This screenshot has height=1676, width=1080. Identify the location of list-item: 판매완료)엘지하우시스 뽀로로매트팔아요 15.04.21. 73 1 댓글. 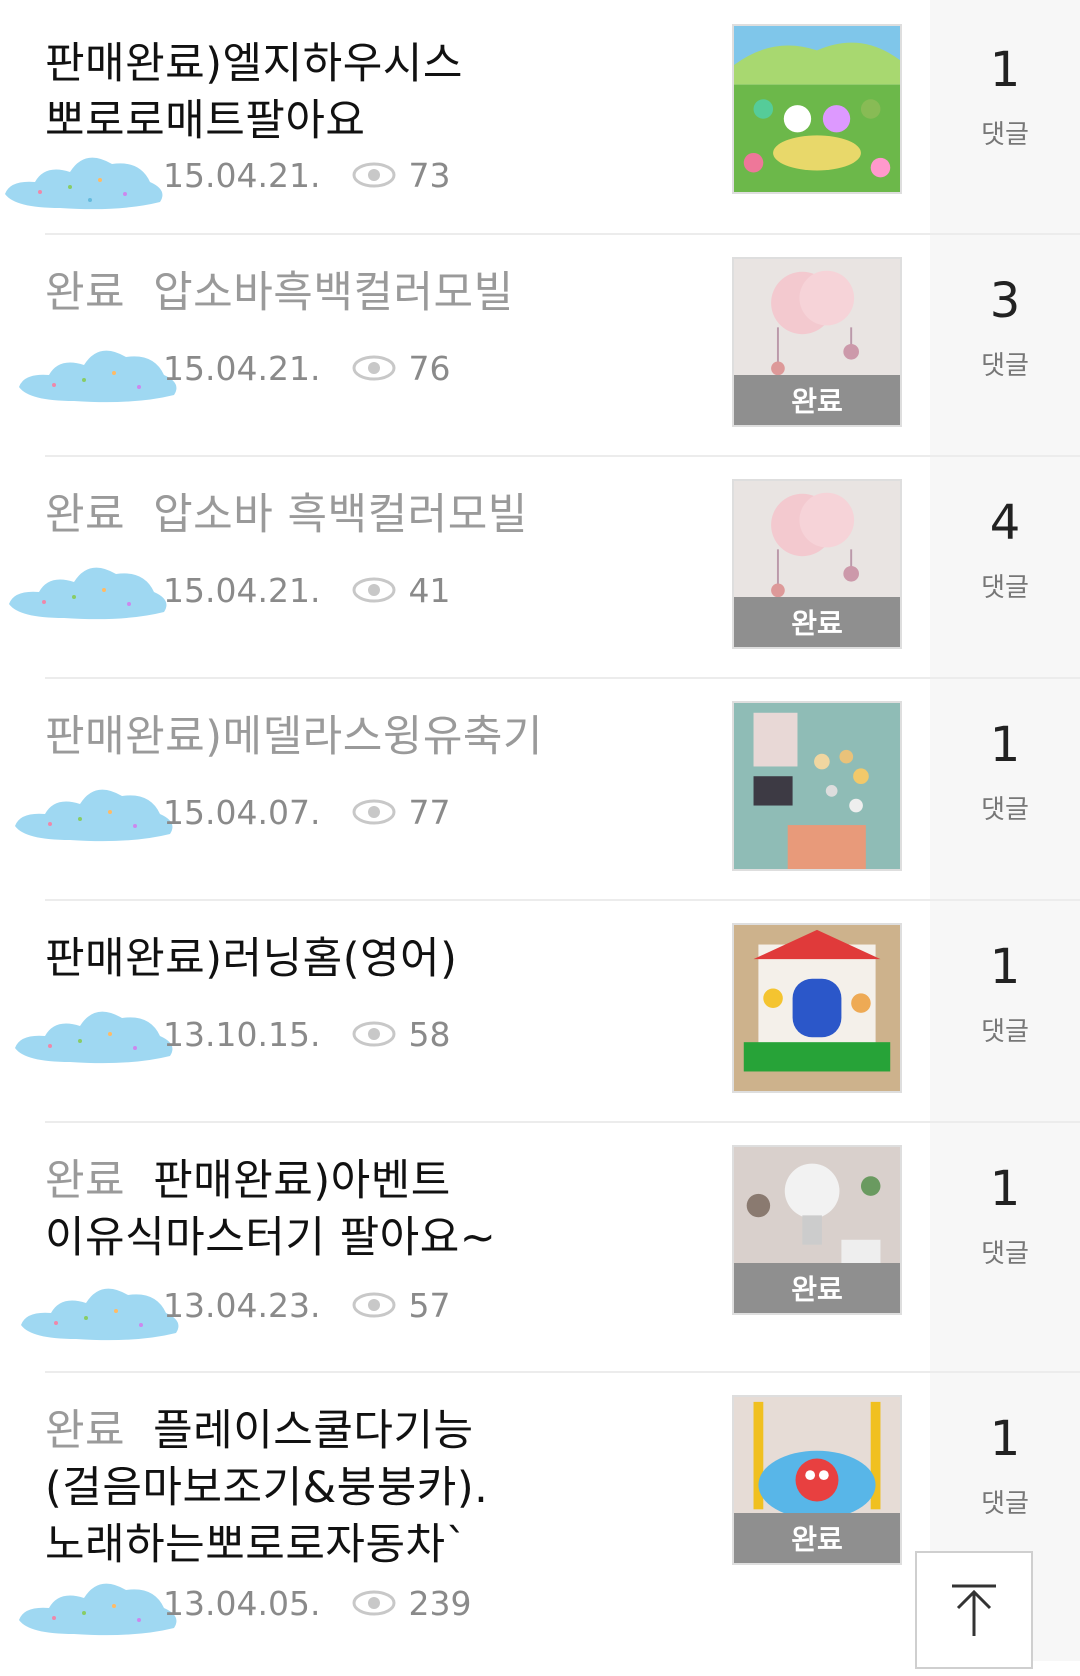
(540, 117).